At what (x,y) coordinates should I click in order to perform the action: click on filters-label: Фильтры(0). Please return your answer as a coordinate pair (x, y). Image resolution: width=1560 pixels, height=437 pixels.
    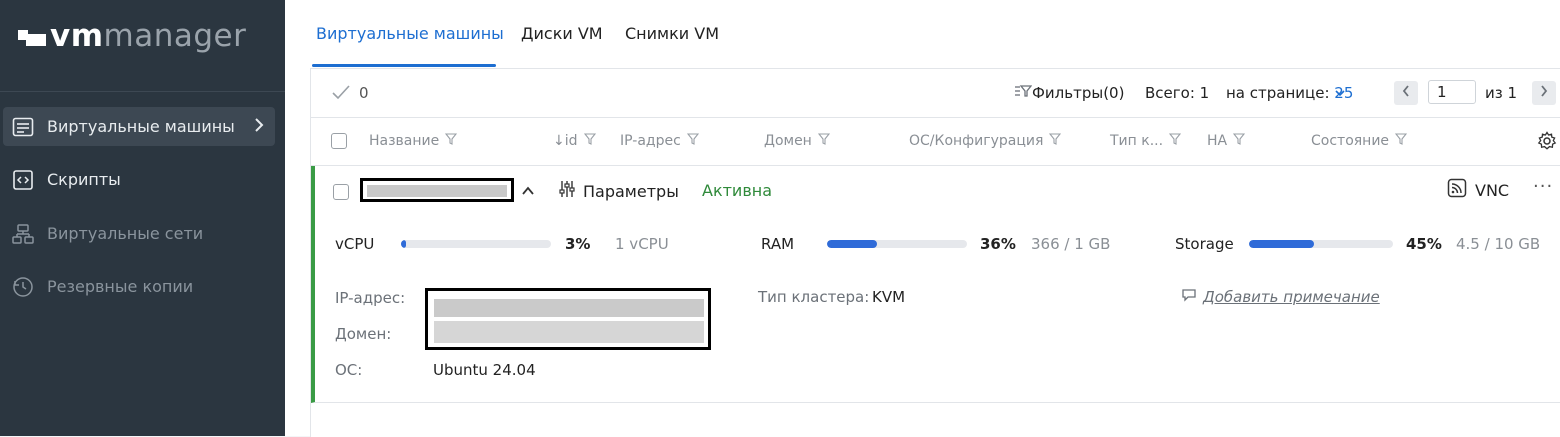
    Looking at the image, I should click on (1078, 93).